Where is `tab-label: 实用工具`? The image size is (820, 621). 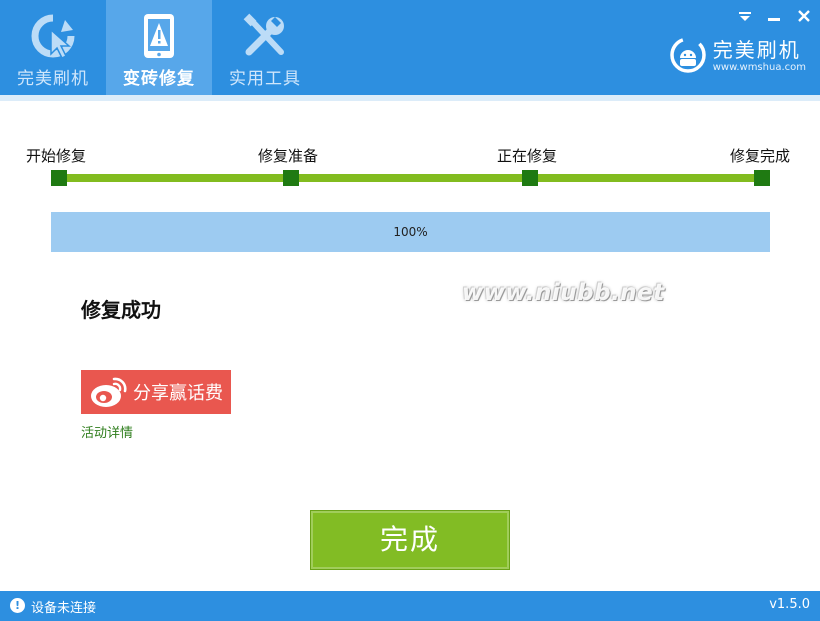 tab-label: 实用工具 is located at coordinates (265, 79).